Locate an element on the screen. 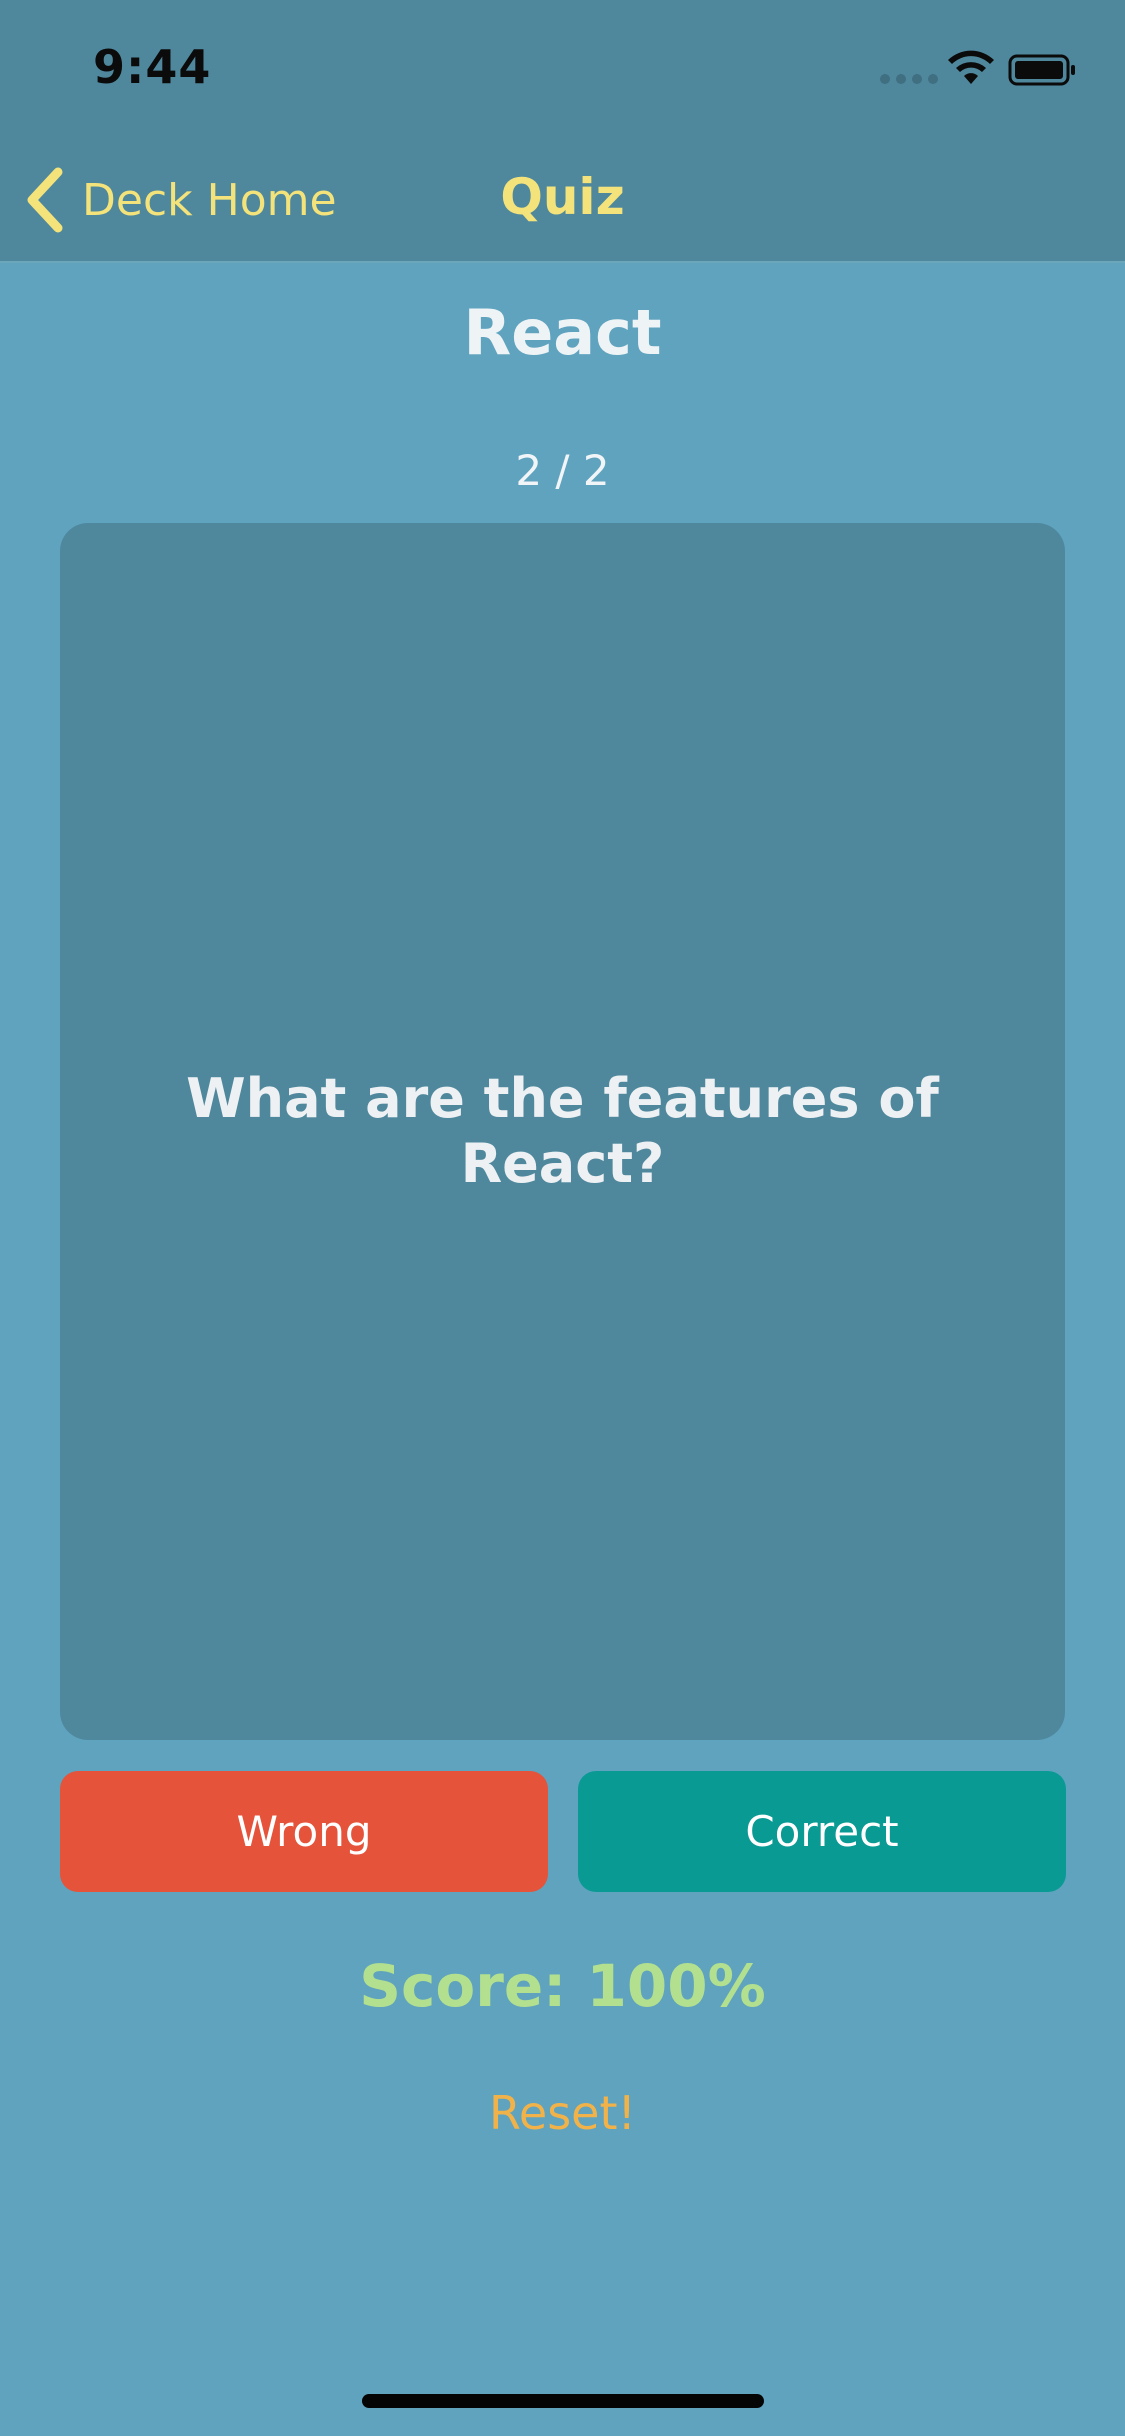 Image resolution: width=1125 pixels, height=2436 pixels. battery-icon is located at coordinates (1041, 70).